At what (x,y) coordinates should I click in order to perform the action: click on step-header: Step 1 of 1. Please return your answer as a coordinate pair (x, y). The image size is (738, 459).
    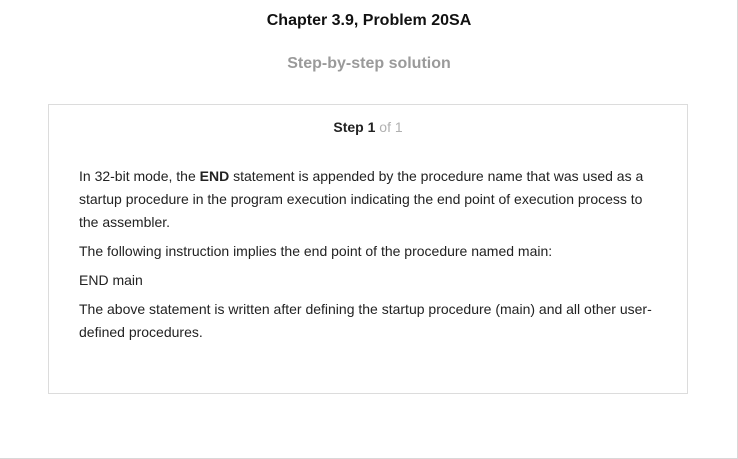
    Looking at the image, I should click on (368, 127).